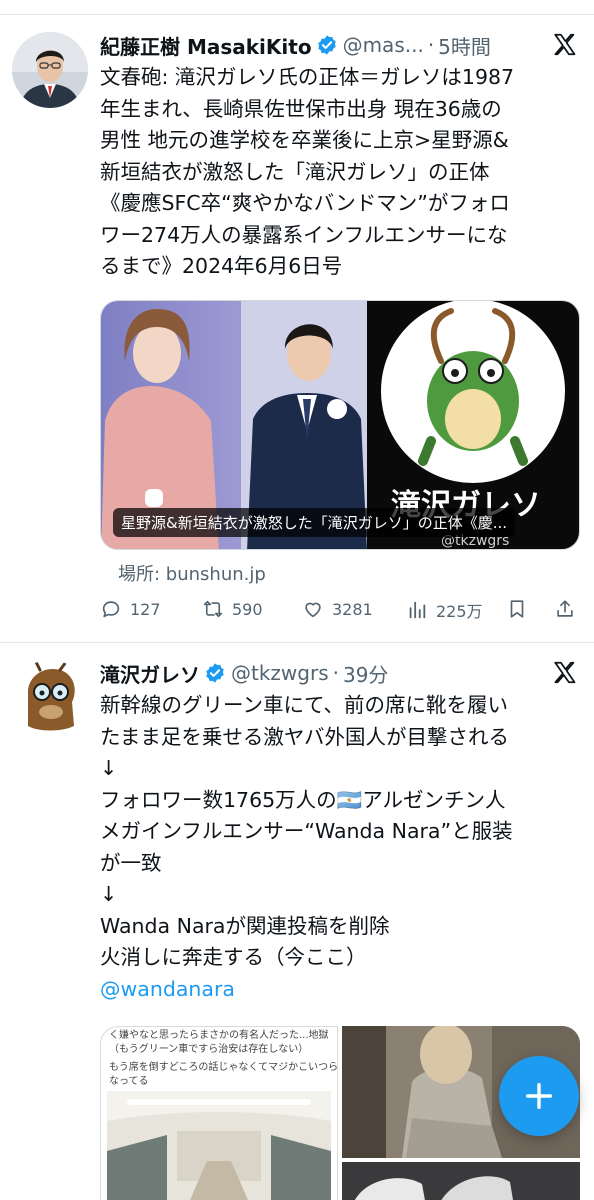 The width and height of the screenshot is (594, 1200). What do you see at coordinates (338, 990) in the screenshot?
I see `mention-link: @wandanara` at bounding box center [338, 990].